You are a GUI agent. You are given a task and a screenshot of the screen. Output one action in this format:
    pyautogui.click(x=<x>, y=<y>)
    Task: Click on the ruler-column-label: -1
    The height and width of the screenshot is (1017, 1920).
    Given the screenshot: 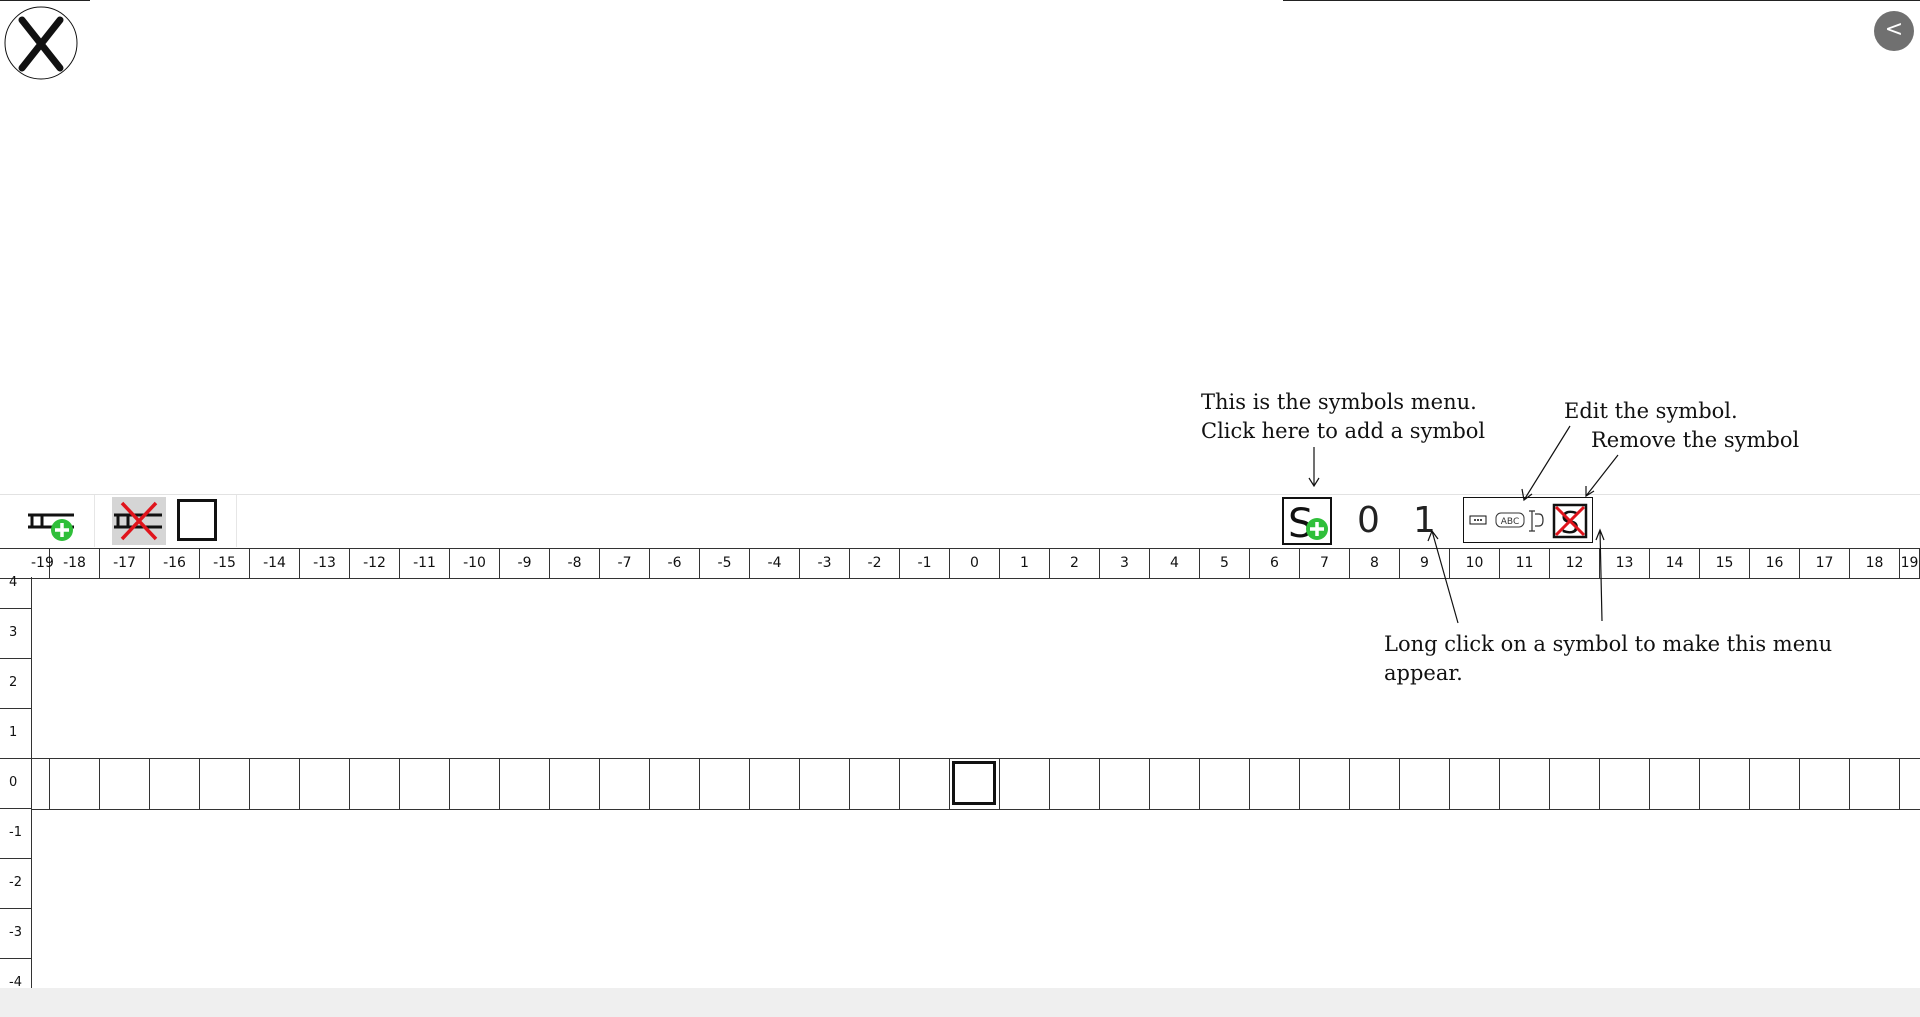 What is the action you would take?
    pyautogui.click(x=925, y=563)
    